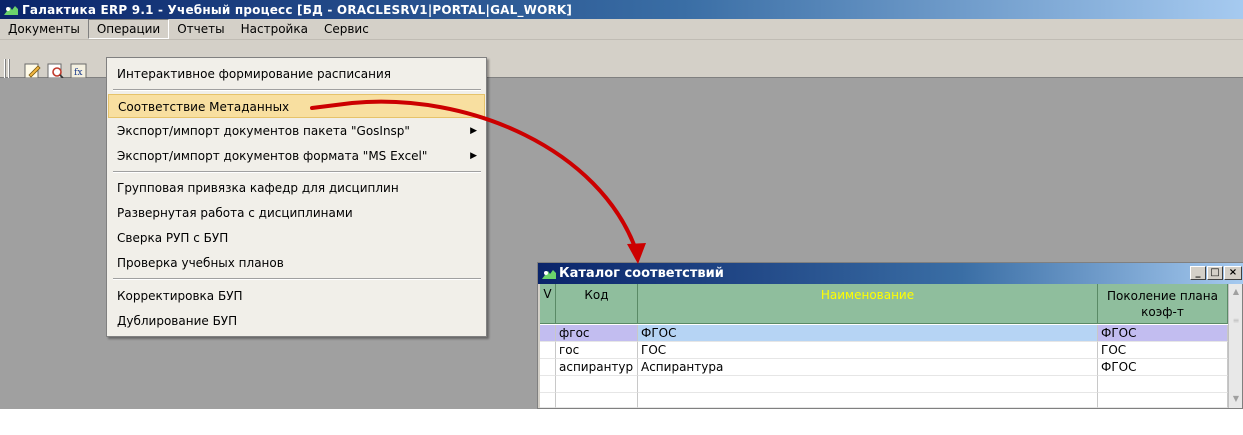  I want to click on svg-text: fx, so click(78, 73).